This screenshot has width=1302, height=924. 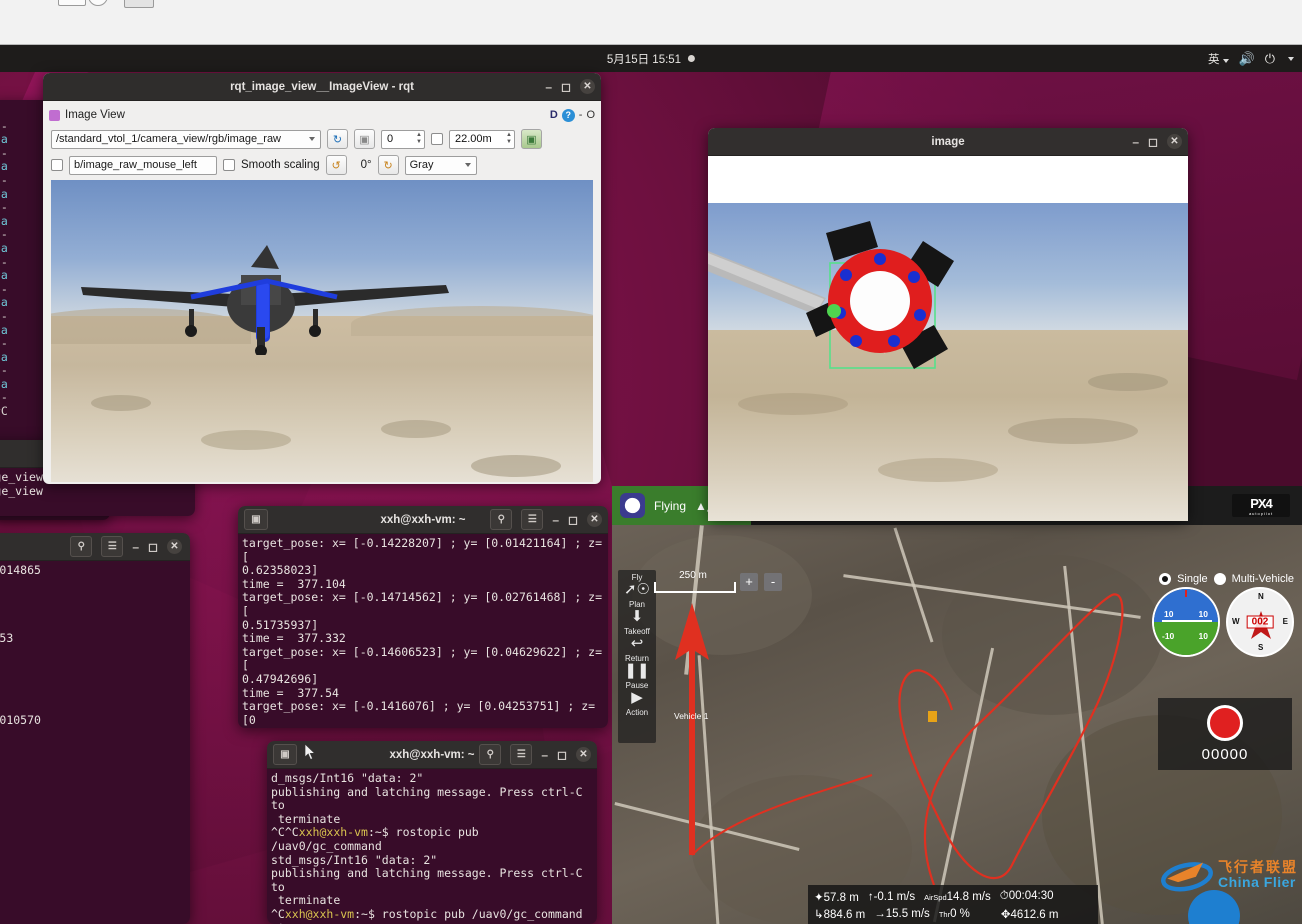 What do you see at coordinates (336, 165) in the screenshot?
I see `rotate-ccw-icon: ↺` at bounding box center [336, 165].